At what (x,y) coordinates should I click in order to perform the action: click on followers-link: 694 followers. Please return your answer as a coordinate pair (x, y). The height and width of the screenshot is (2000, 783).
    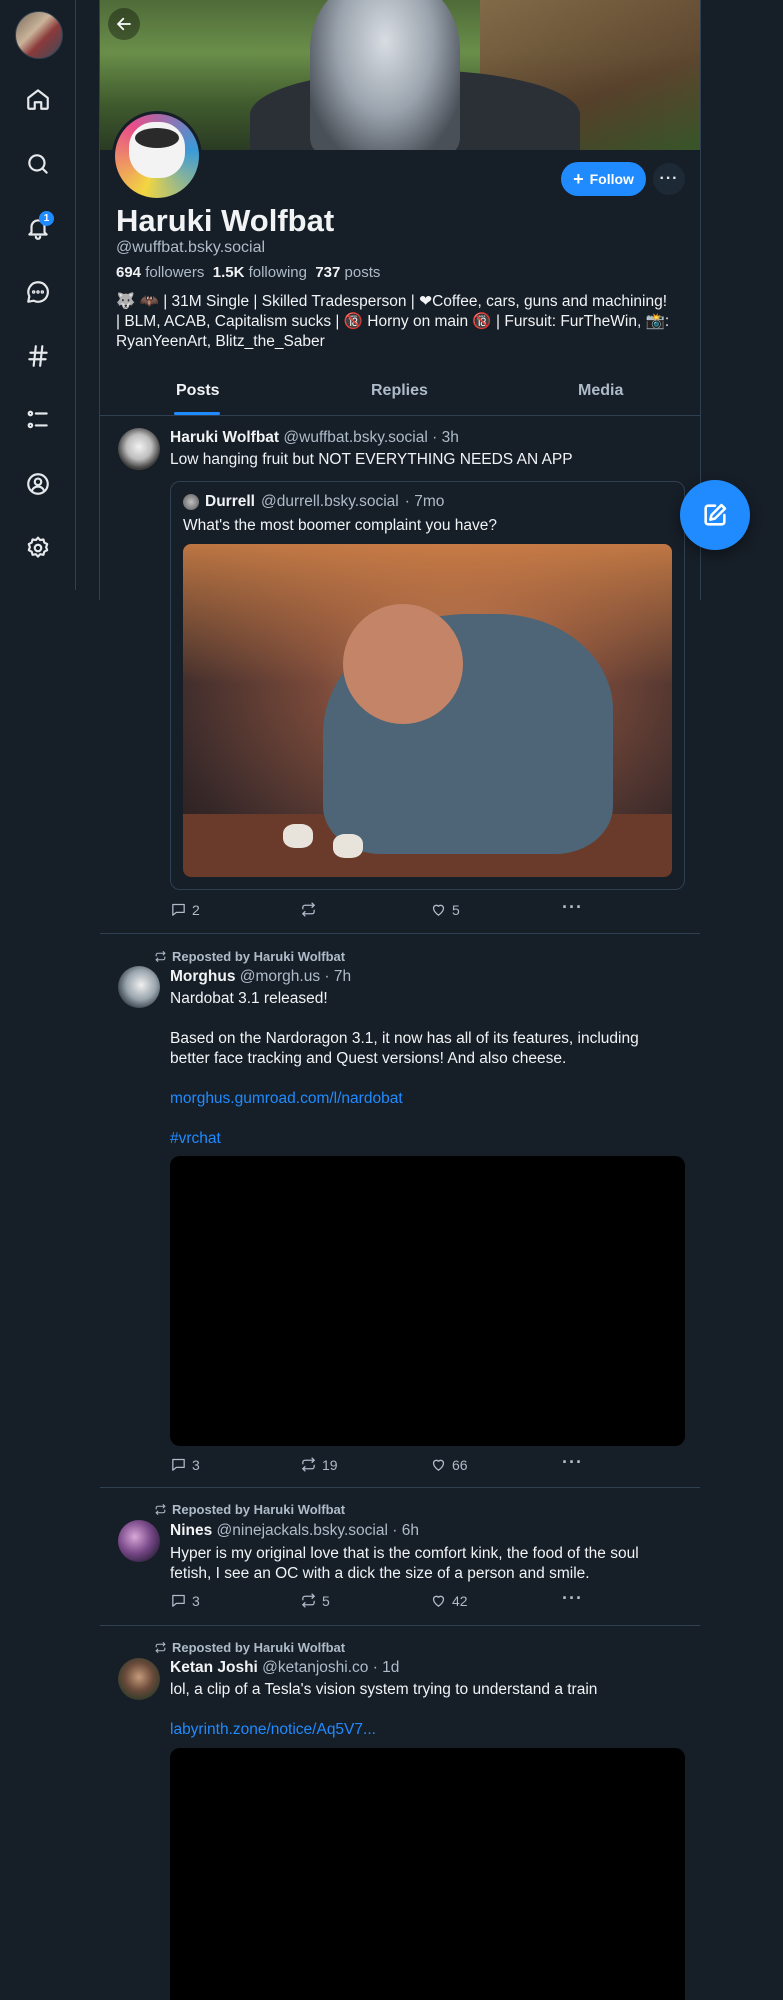
    Looking at the image, I should click on (160, 272).